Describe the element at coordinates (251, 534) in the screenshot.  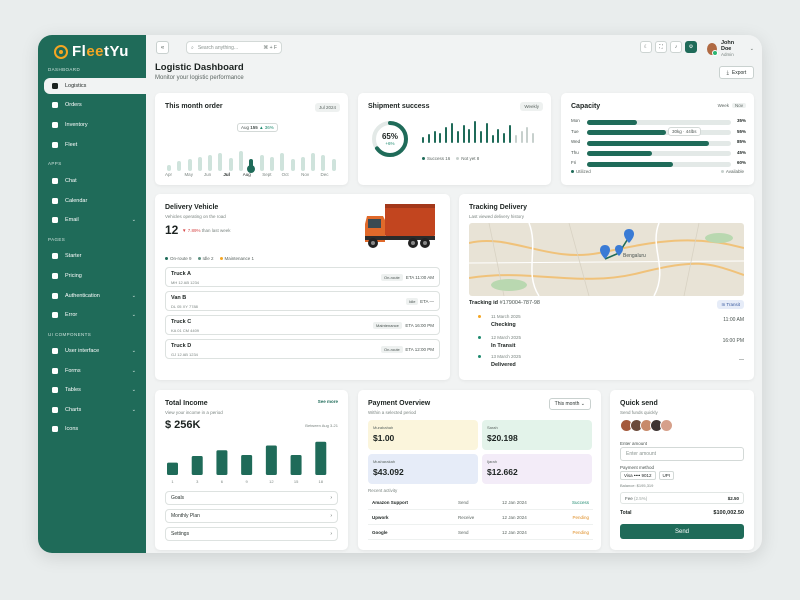
I see `settings-link: Settings ›` at that location.